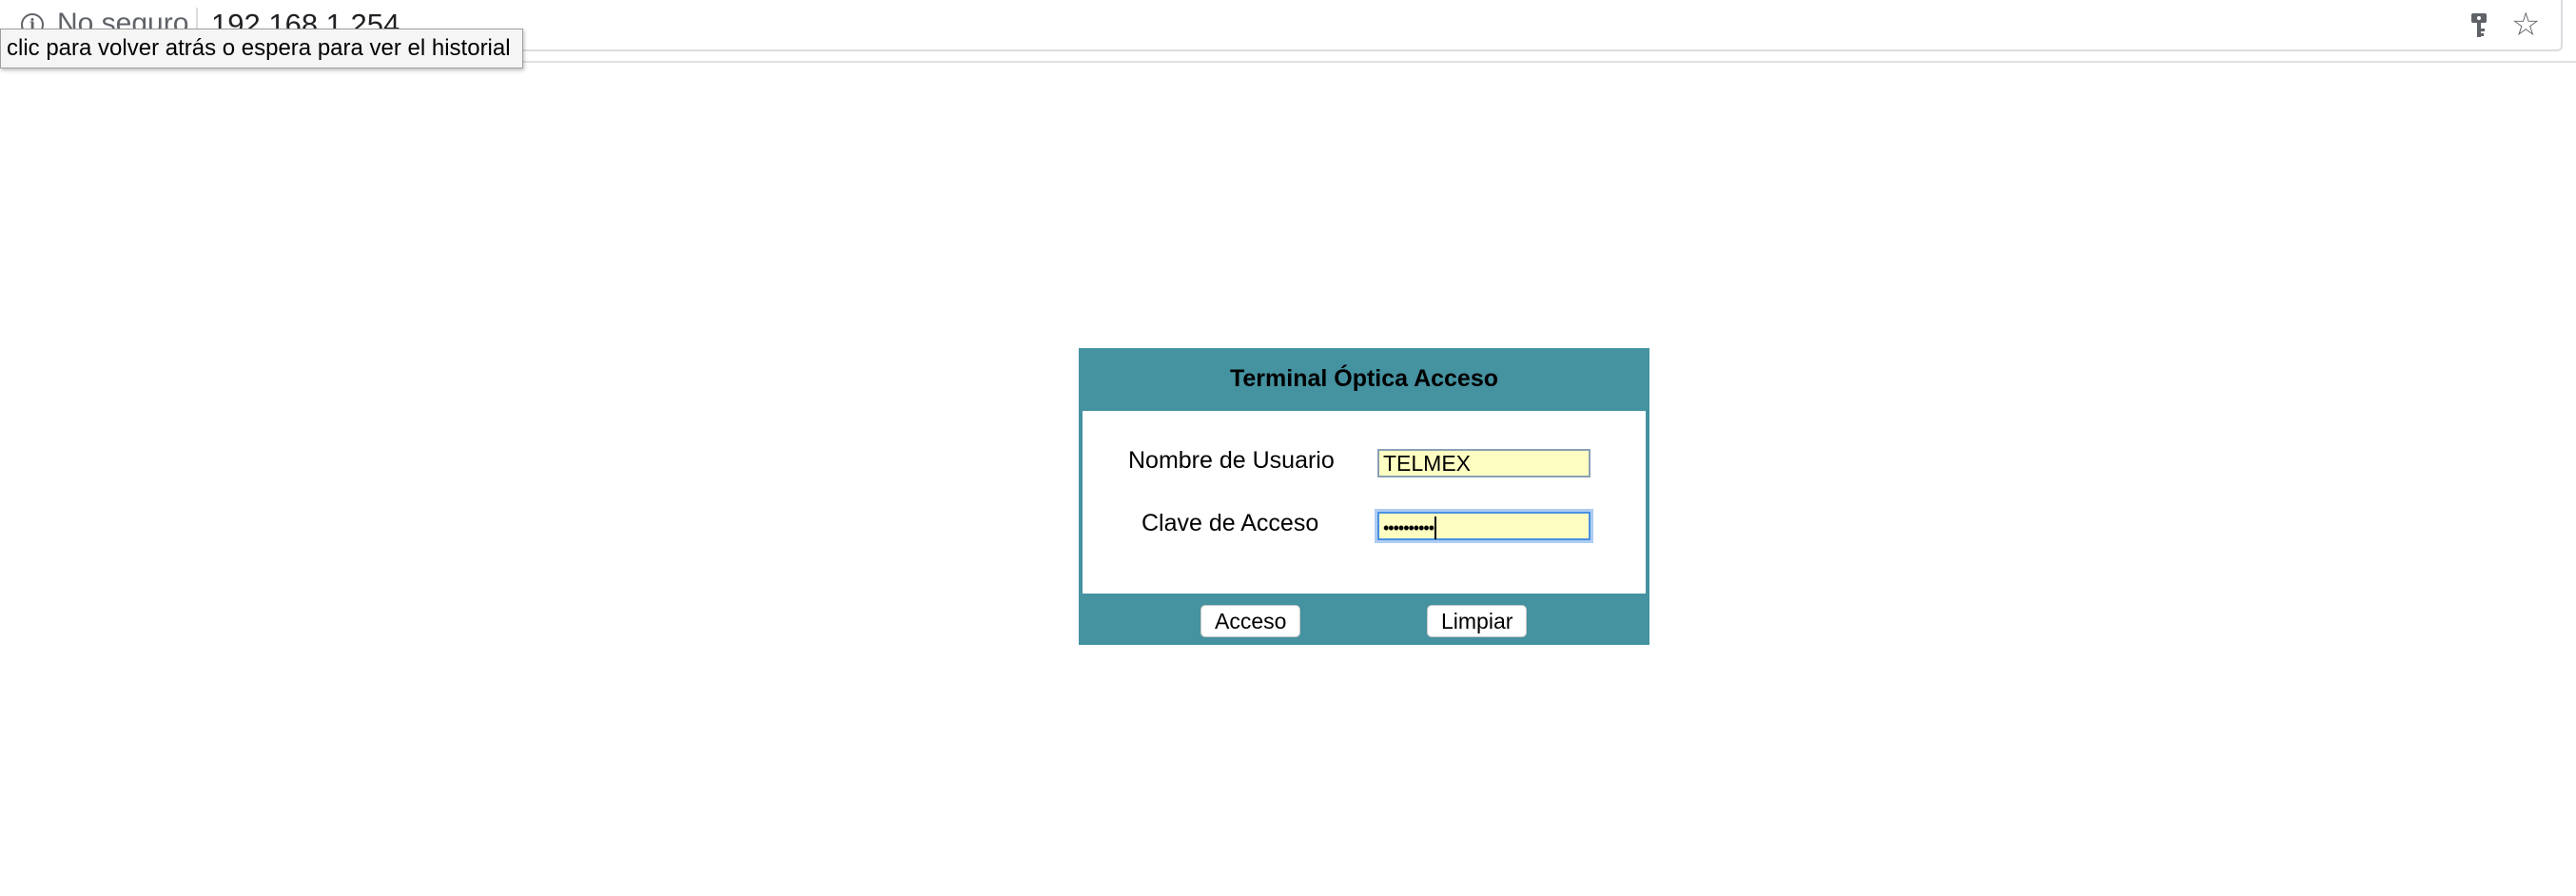 The image size is (2576, 896). Describe the element at coordinates (1232, 461) in the screenshot. I see `username-label: Nombre de Usuario` at that location.